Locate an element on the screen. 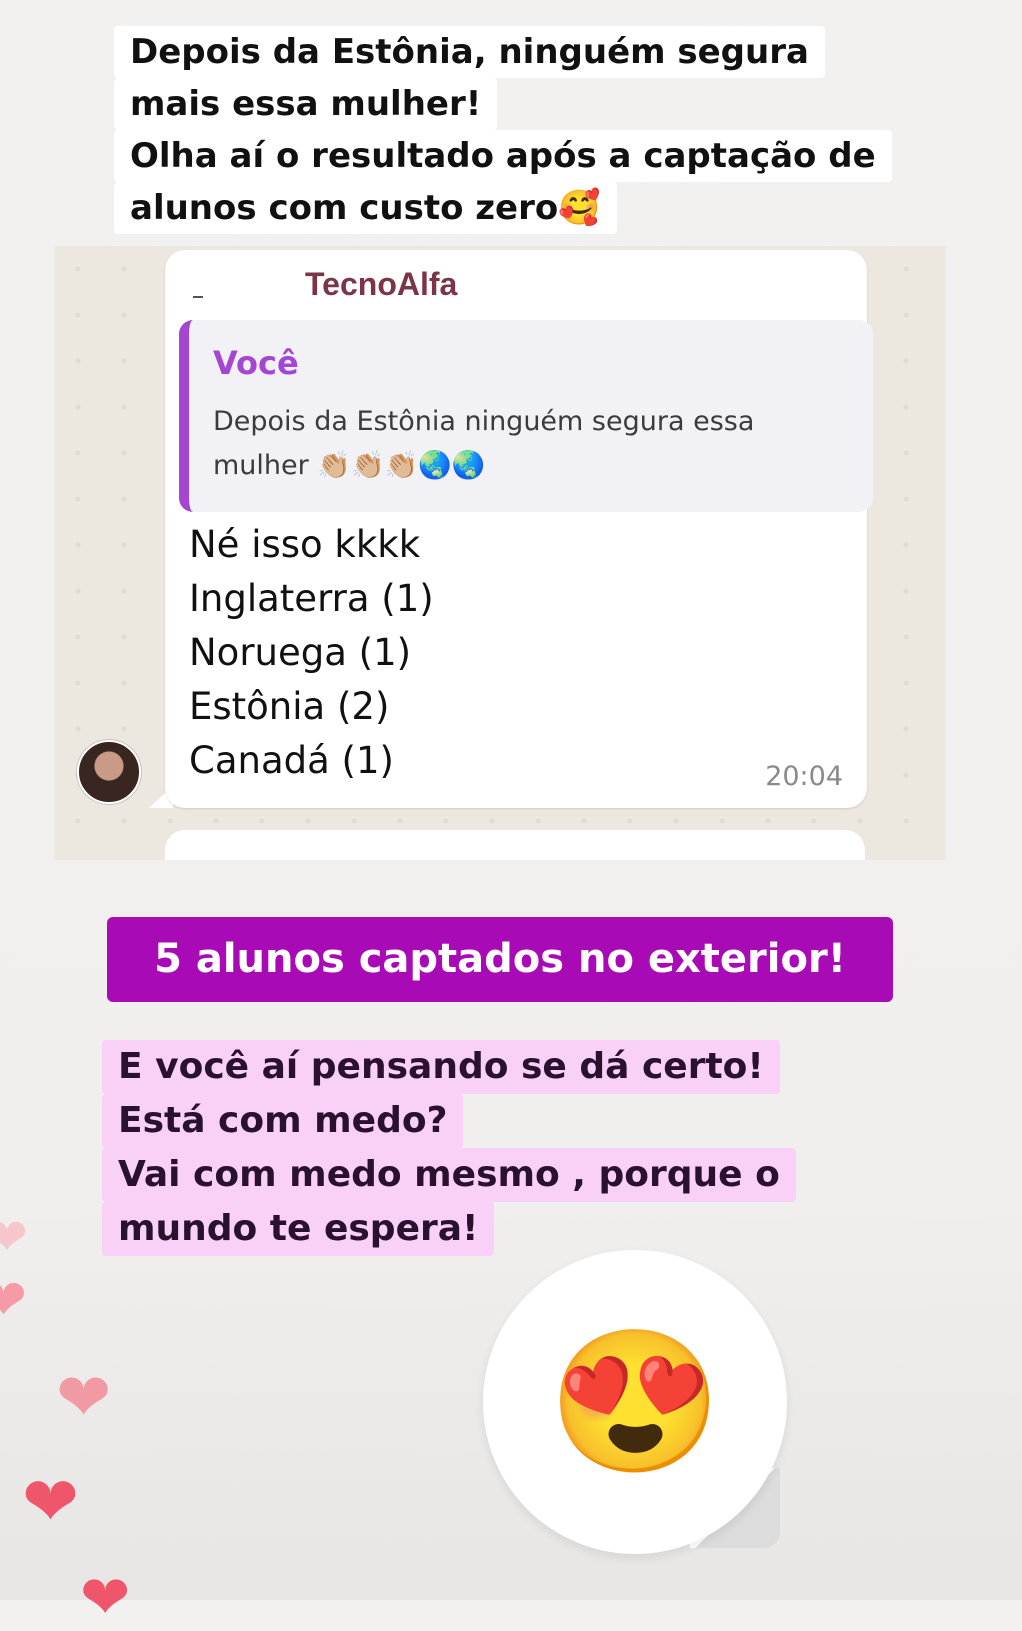 The image size is (1022, 1631). highlight-banner: 5 alunos captados no exterior! is located at coordinates (500, 959).